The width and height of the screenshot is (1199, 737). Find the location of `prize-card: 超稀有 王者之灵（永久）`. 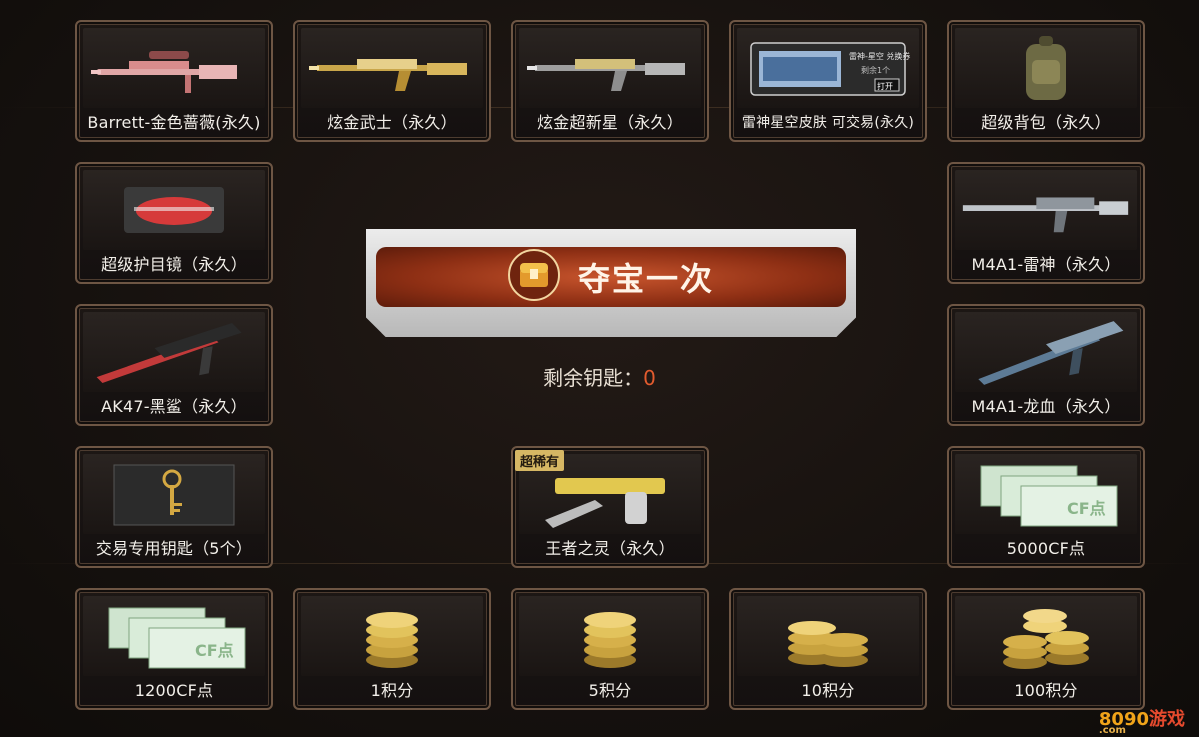

prize-card: 超稀有 王者之灵（永久） is located at coordinates (610, 507).